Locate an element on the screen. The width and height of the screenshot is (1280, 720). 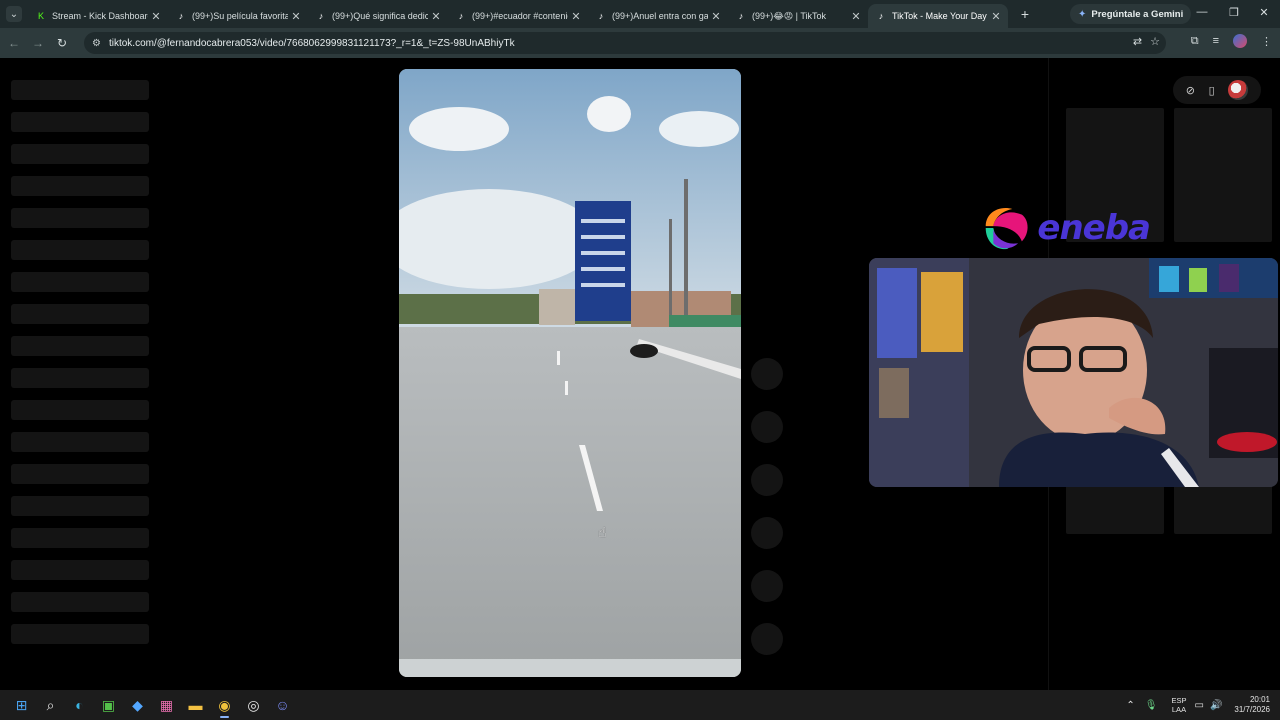
network-icon: ▭ is located at coordinates (1199, 705).